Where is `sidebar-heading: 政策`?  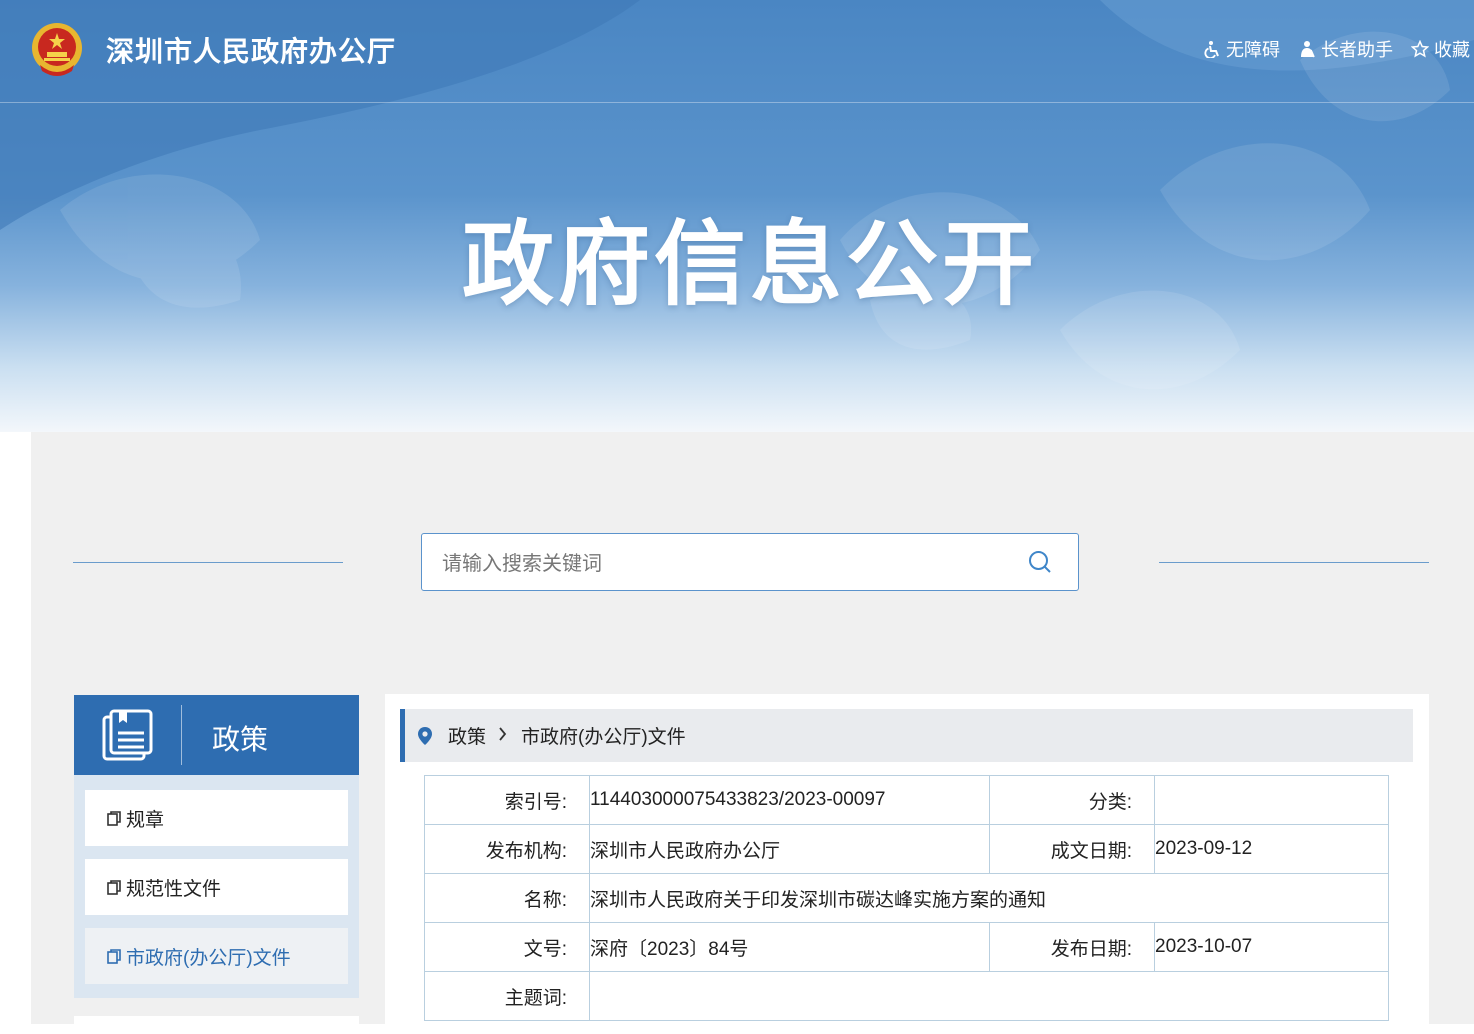 sidebar-heading: 政策 is located at coordinates (240, 739).